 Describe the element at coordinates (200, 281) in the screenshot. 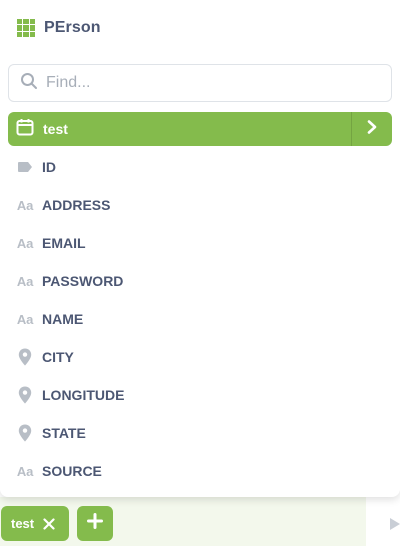

I see `field-item-password: Aa PASSWORD` at that location.